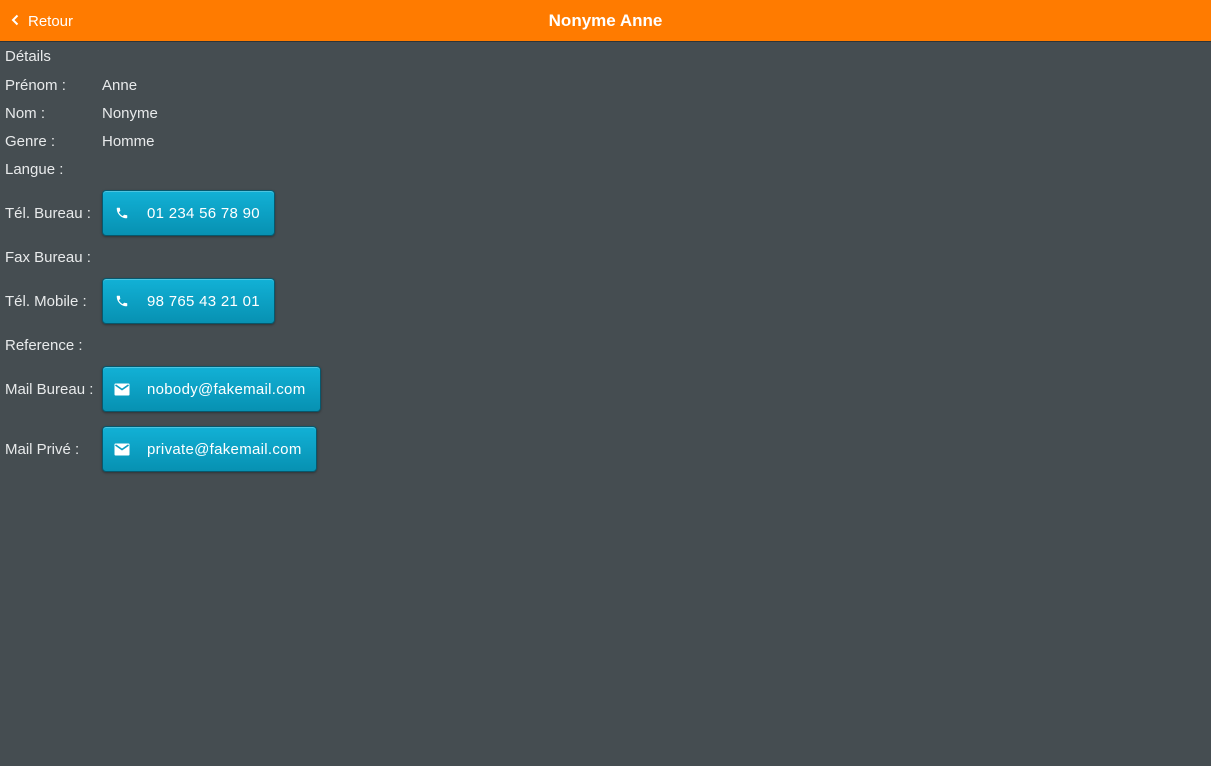  What do you see at coordinates (46, 301) in the screenshot?
I see `mobile-phone-label: Tél. Mobile :` at bounding box center [46, 301].